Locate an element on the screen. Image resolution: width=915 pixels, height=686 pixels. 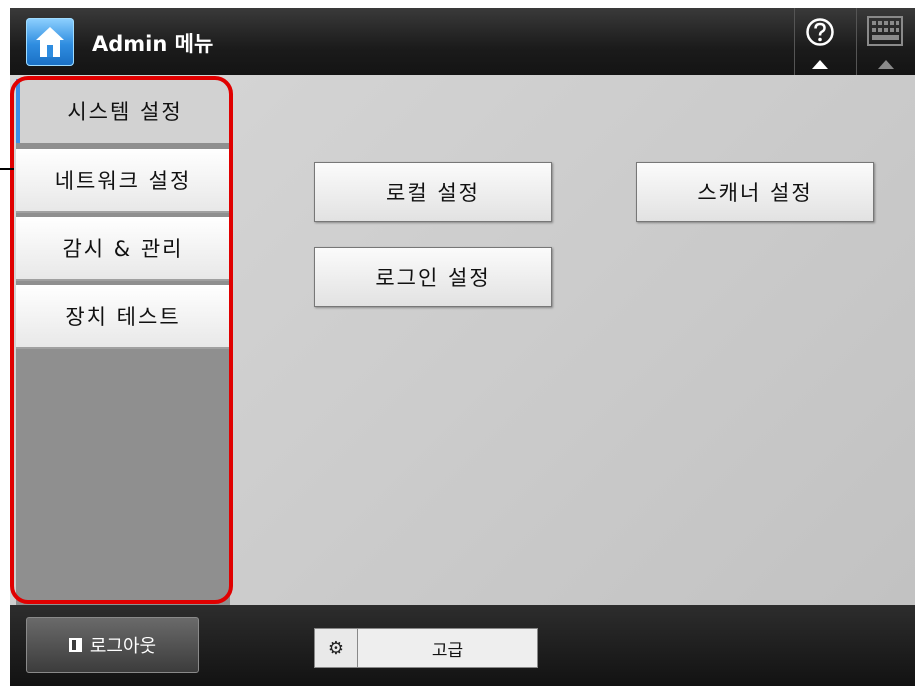
page-title: Admin 메뉴 is located at coordinates (153, 44).